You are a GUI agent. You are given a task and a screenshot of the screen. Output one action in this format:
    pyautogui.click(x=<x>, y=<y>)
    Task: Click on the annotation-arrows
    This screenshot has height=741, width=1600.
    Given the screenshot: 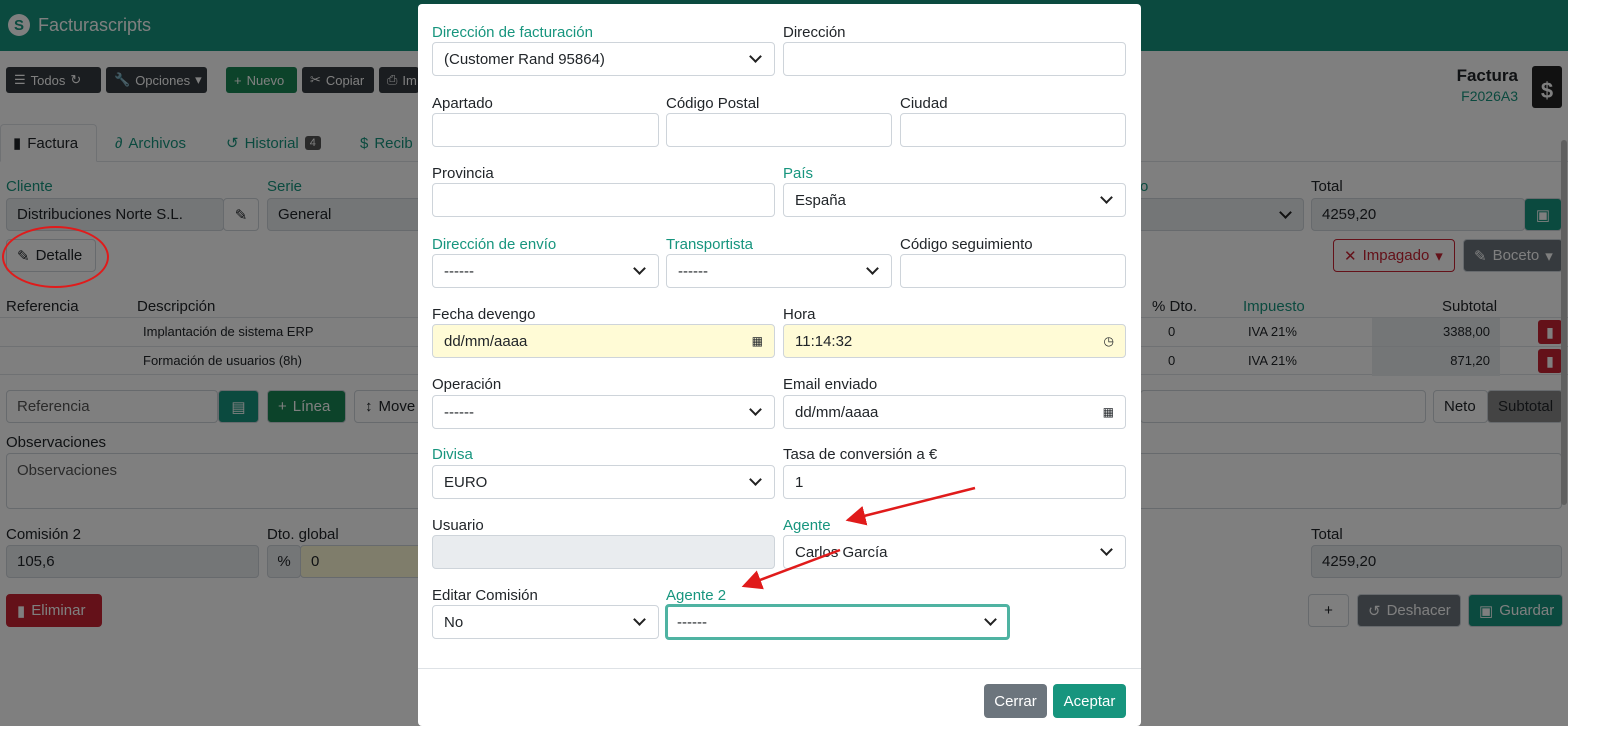 What is the action you would take?
    pyautogui.click(x=858, y=538)
    